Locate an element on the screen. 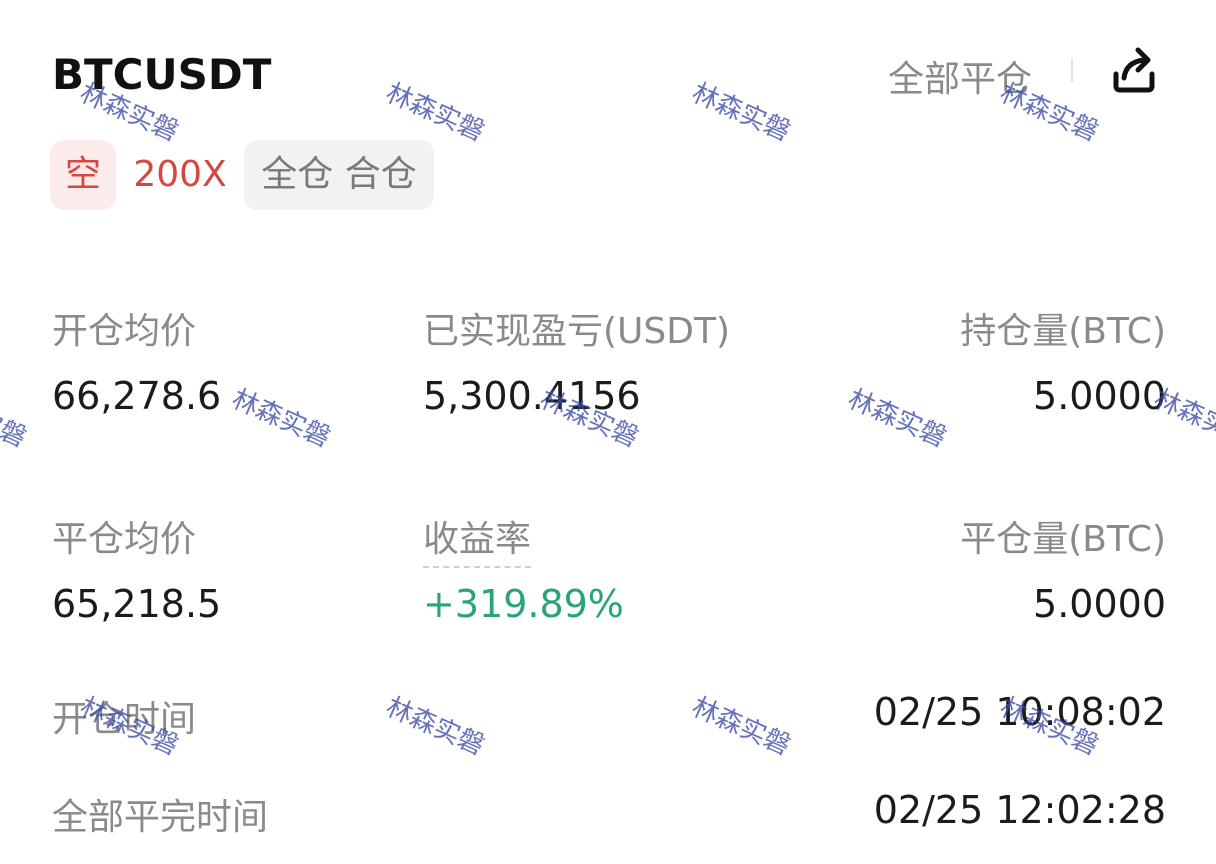 Image resolution: width=1216 pixels, height=864 pixels. open-avg-price-value: 66,278.6 is located at coordinates (137, 396).